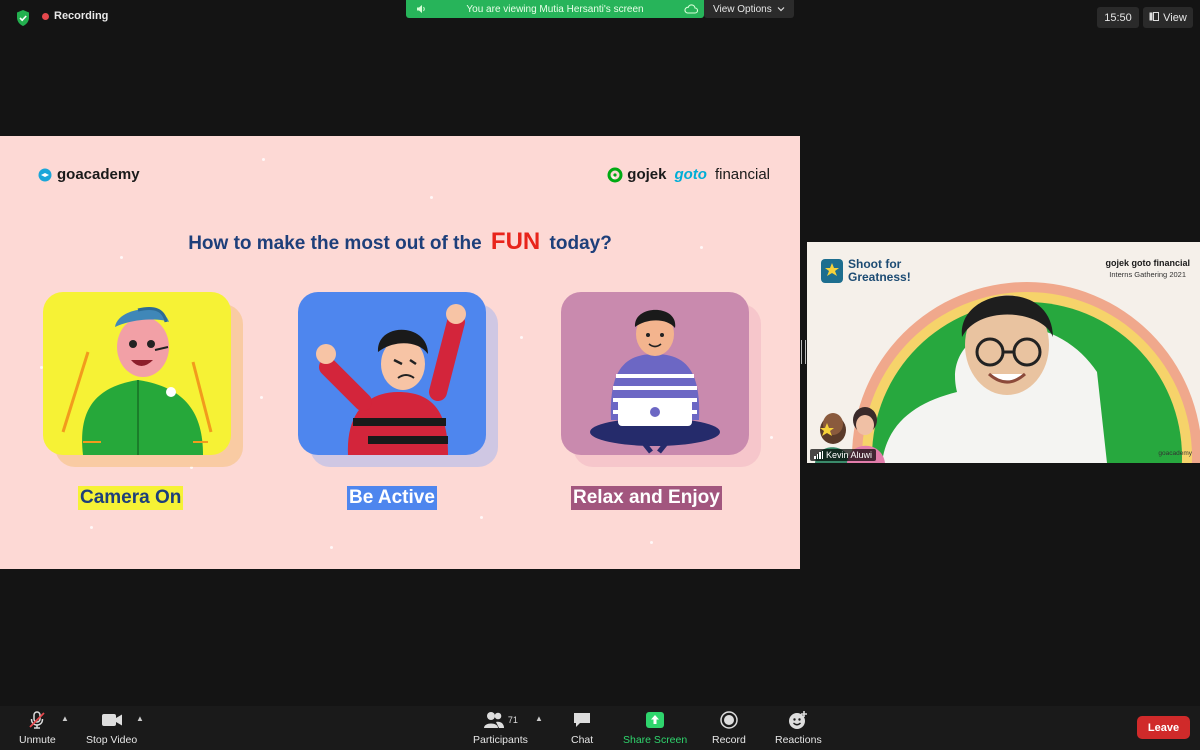 This screenshot has height=750, width=1200. I want to click on record-button: Record, so click(729, 728).